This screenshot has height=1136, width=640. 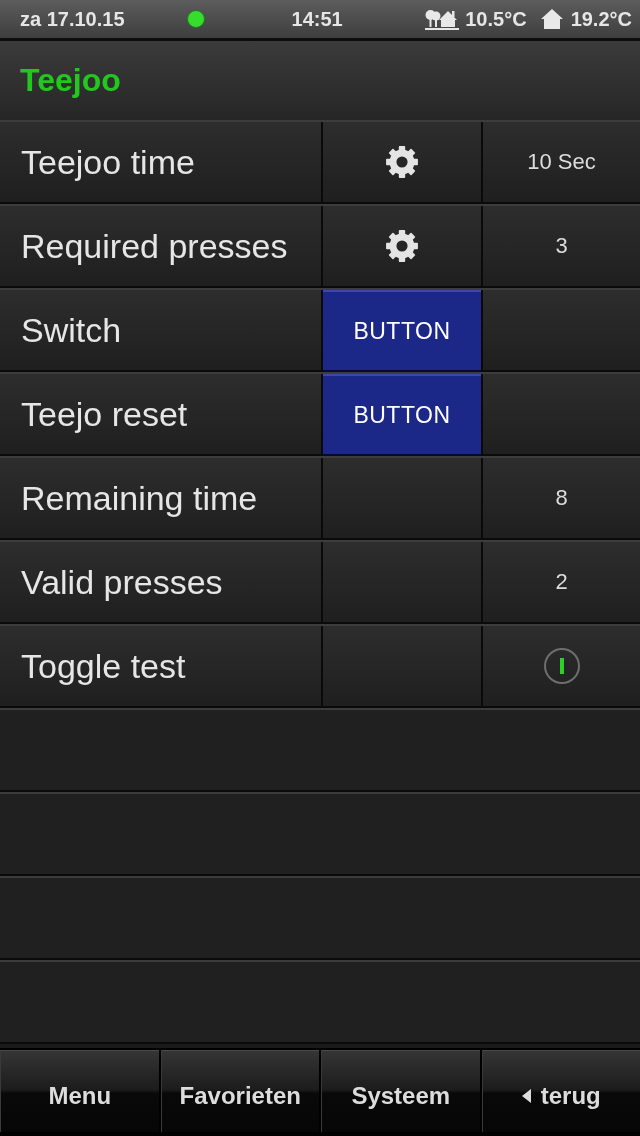 What do you see at coordinates (442, 19) in the screenshot?
I see `trees-house-icon` at bounding box center [442, 19].